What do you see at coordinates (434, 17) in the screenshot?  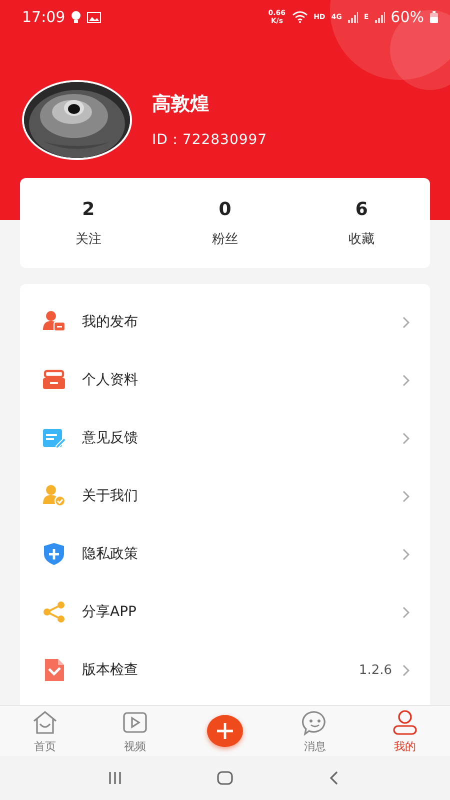 I see `battery-icon` at bounding box center [434, 17].